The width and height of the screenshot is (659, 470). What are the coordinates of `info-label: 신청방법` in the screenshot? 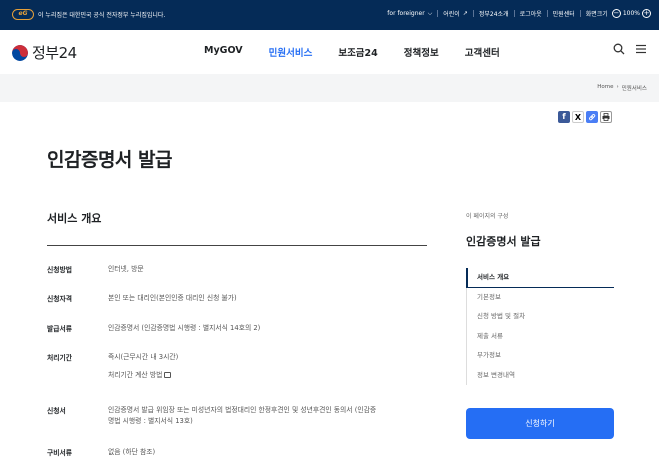 It's located at (60, 270).